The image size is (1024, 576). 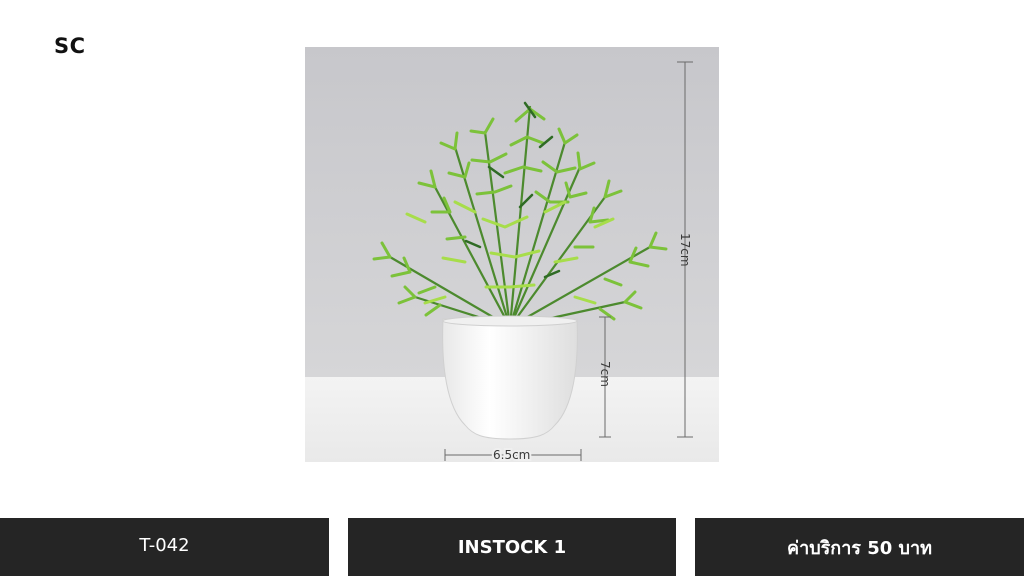 I want to click on product-code: T-042, so click(x=164, y=545).